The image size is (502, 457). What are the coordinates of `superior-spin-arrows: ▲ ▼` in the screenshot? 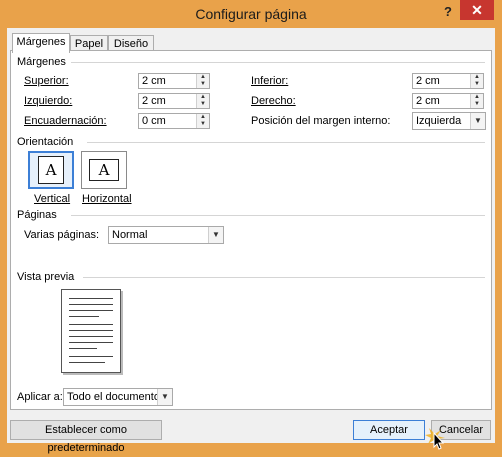 It's located at (202, 81).